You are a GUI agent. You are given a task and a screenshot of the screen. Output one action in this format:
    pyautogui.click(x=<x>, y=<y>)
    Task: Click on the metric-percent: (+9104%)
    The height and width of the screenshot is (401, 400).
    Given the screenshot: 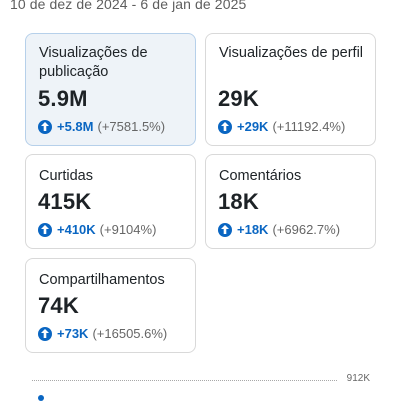 What is the action you would take?
    pyautogui.click(x=128, y=229)
    